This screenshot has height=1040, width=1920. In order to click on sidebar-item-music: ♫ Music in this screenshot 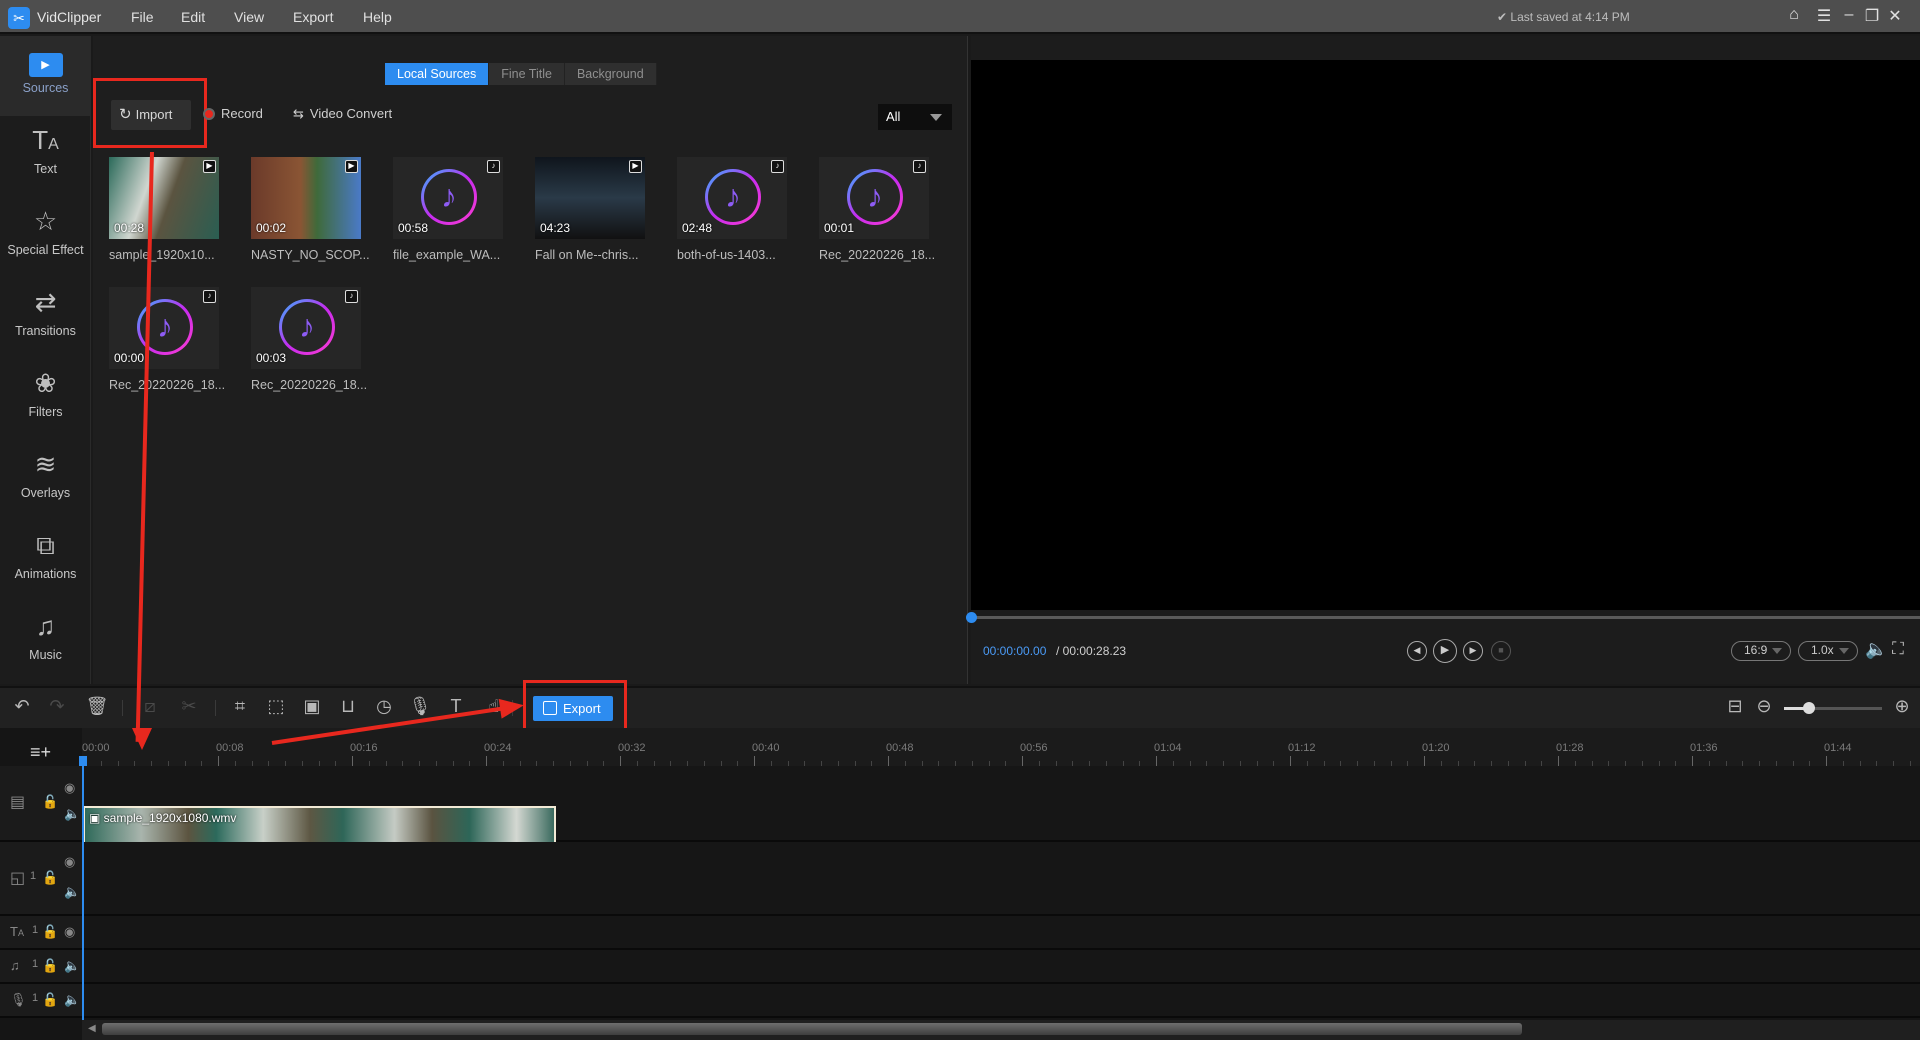, I will do `click(45, 643)`.